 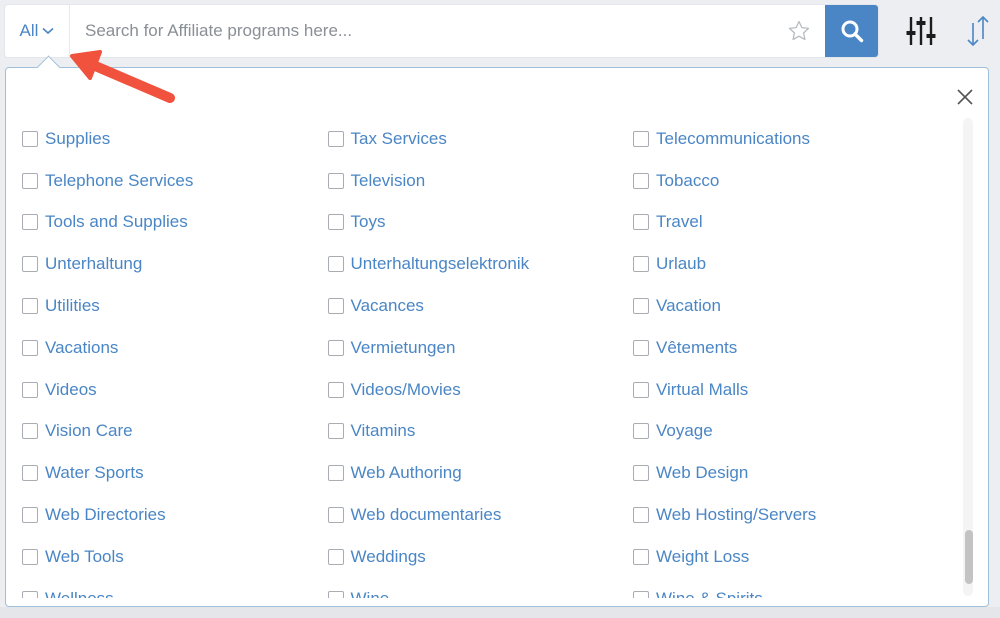 I want to click on category-label: Toys, so click(x=368, y=222).